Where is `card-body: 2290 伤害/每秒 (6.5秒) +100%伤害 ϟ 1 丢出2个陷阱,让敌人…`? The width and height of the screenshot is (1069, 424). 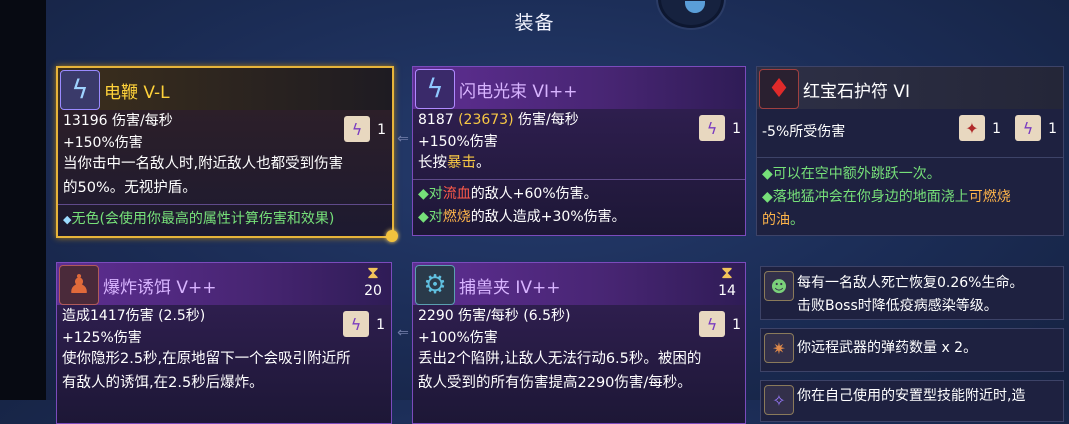
card-body: 2290 伤害/每秒 (6.5秒) +100%伤害 ϟ 1 丢出2个陷阱,让敌人… is located at coordinates (579, 364).